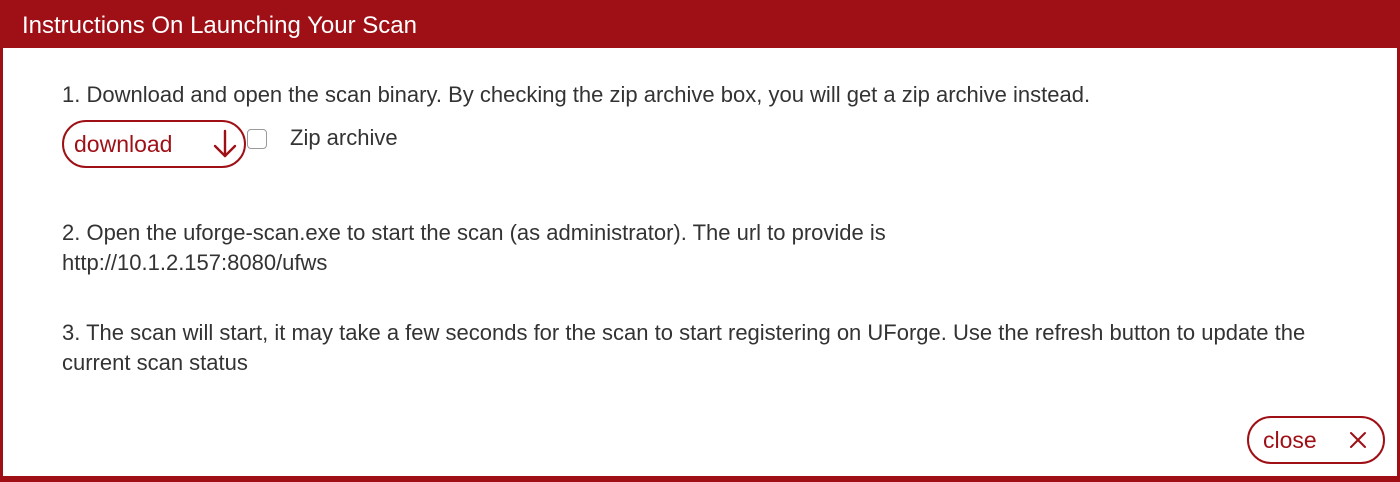  I want to click on zip-archive-label: Zip archive, so click(344, 137).